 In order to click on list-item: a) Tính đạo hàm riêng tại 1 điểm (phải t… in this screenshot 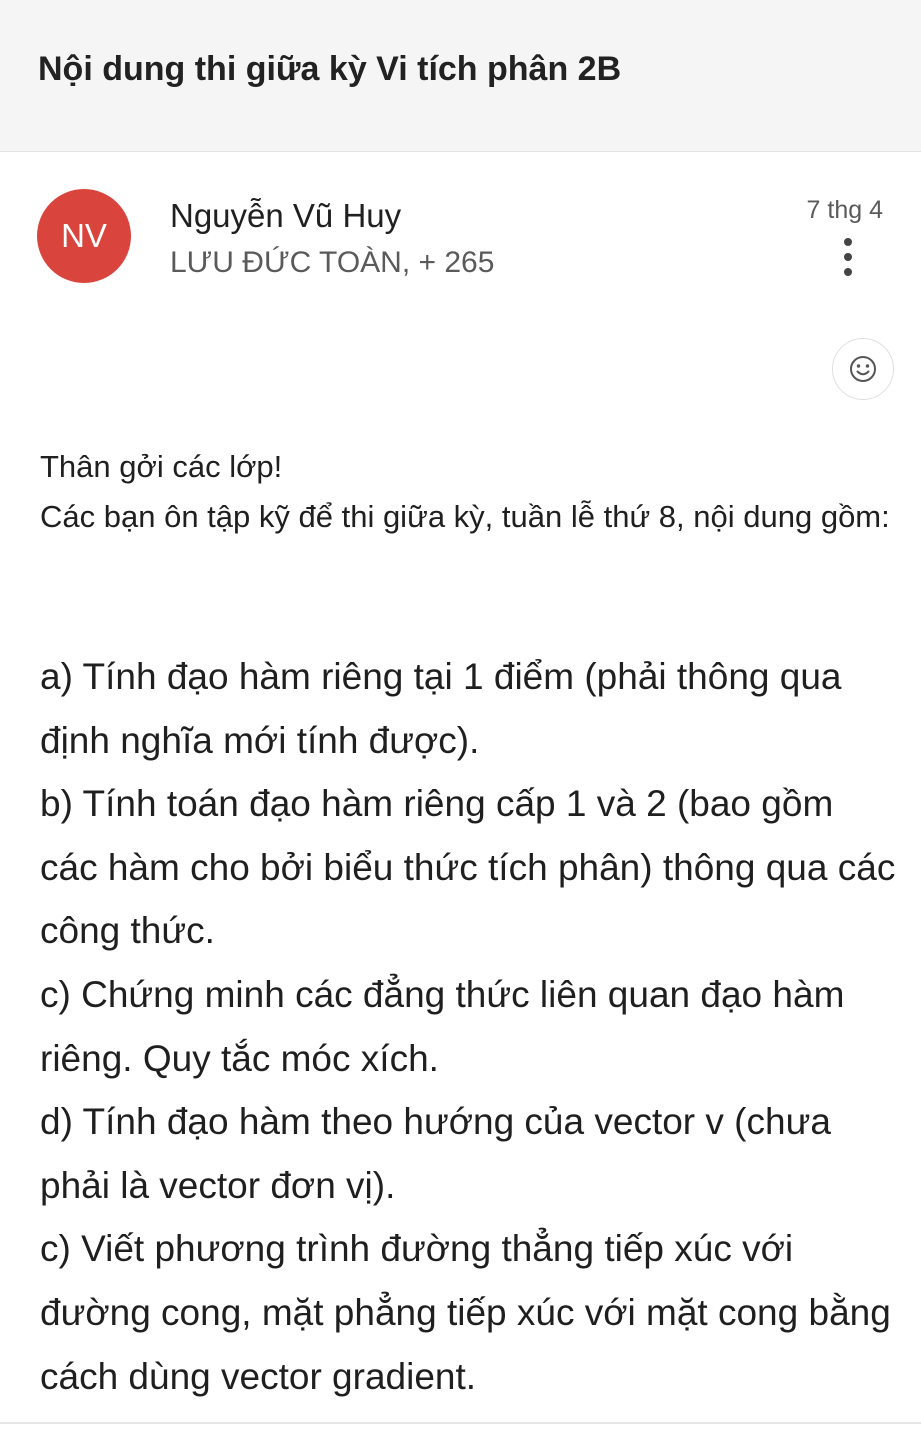, I will do `click(441, 708)`.